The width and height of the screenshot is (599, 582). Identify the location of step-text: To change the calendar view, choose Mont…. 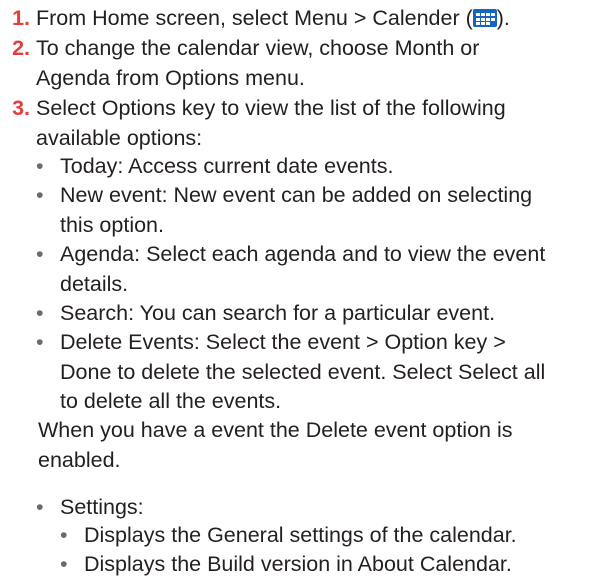
(316, 63).